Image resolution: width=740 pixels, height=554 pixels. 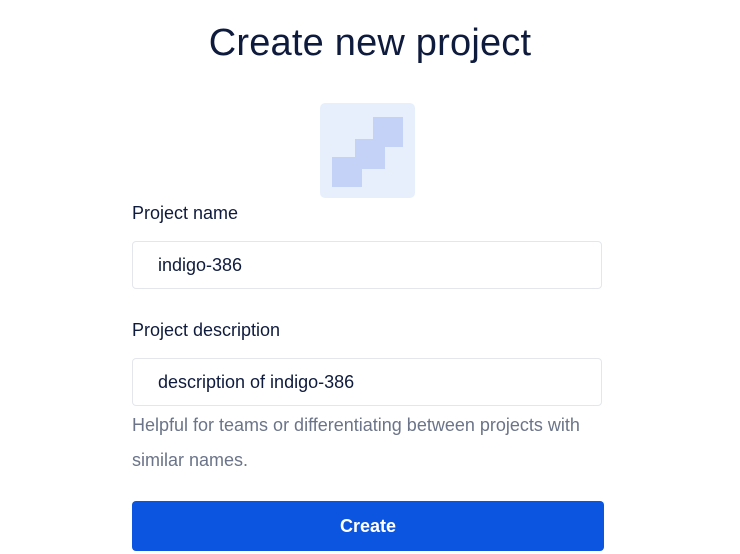 I want to click on project-placeholder-icon, so click(x=367, y=150).